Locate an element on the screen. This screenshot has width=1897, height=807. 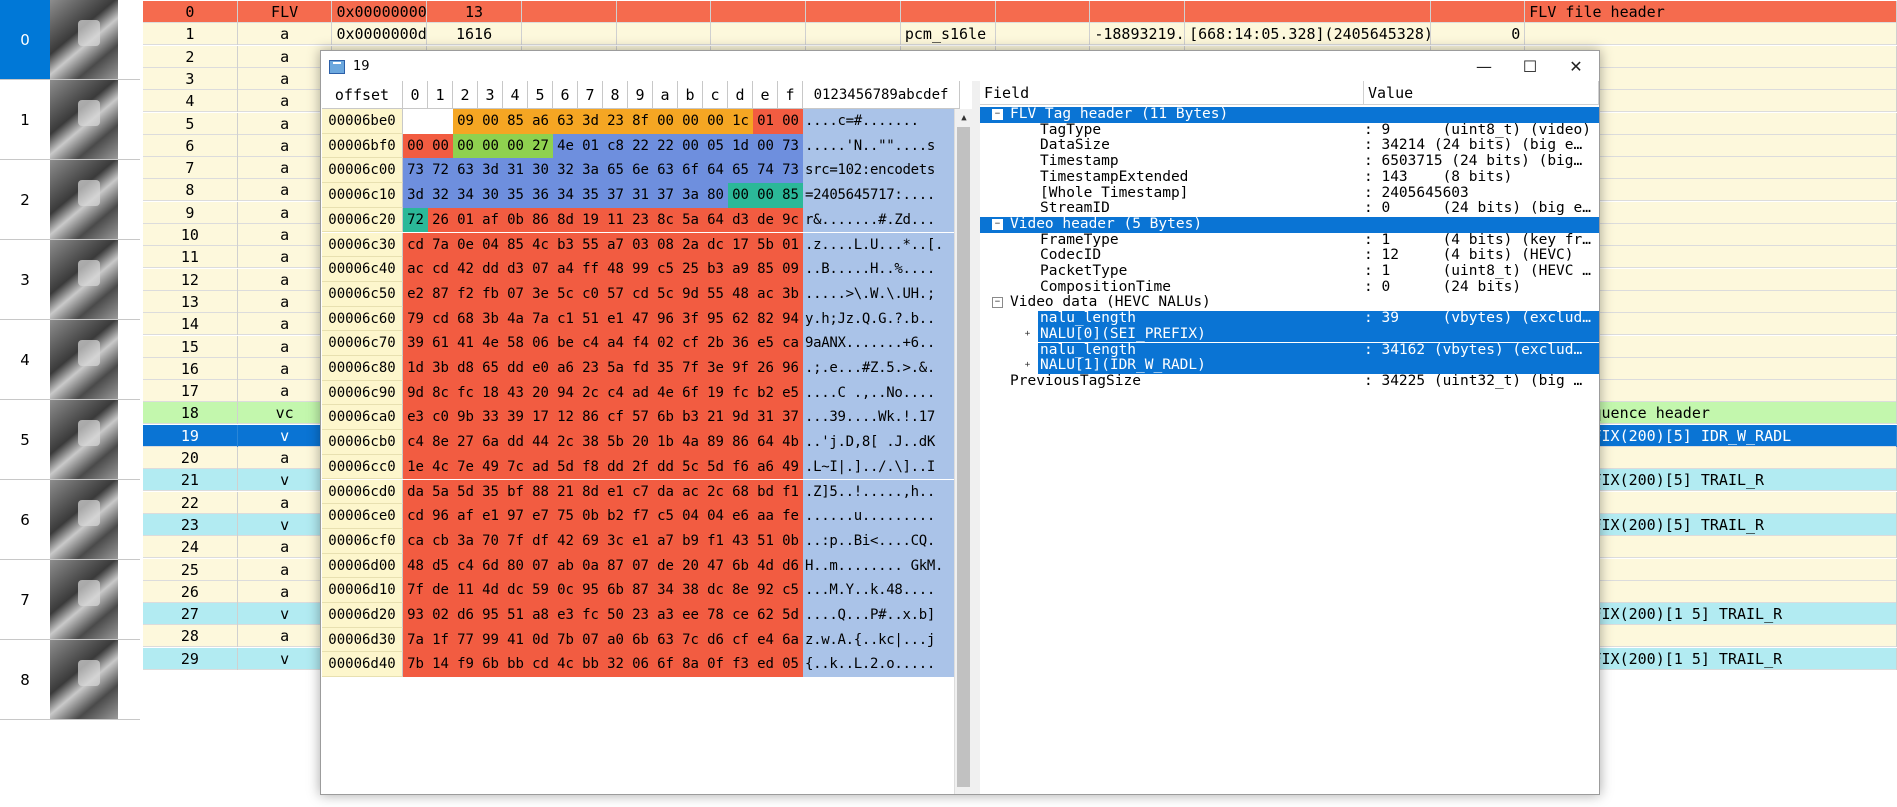
hex-byte: 99 is located at coordinates (640, 269).